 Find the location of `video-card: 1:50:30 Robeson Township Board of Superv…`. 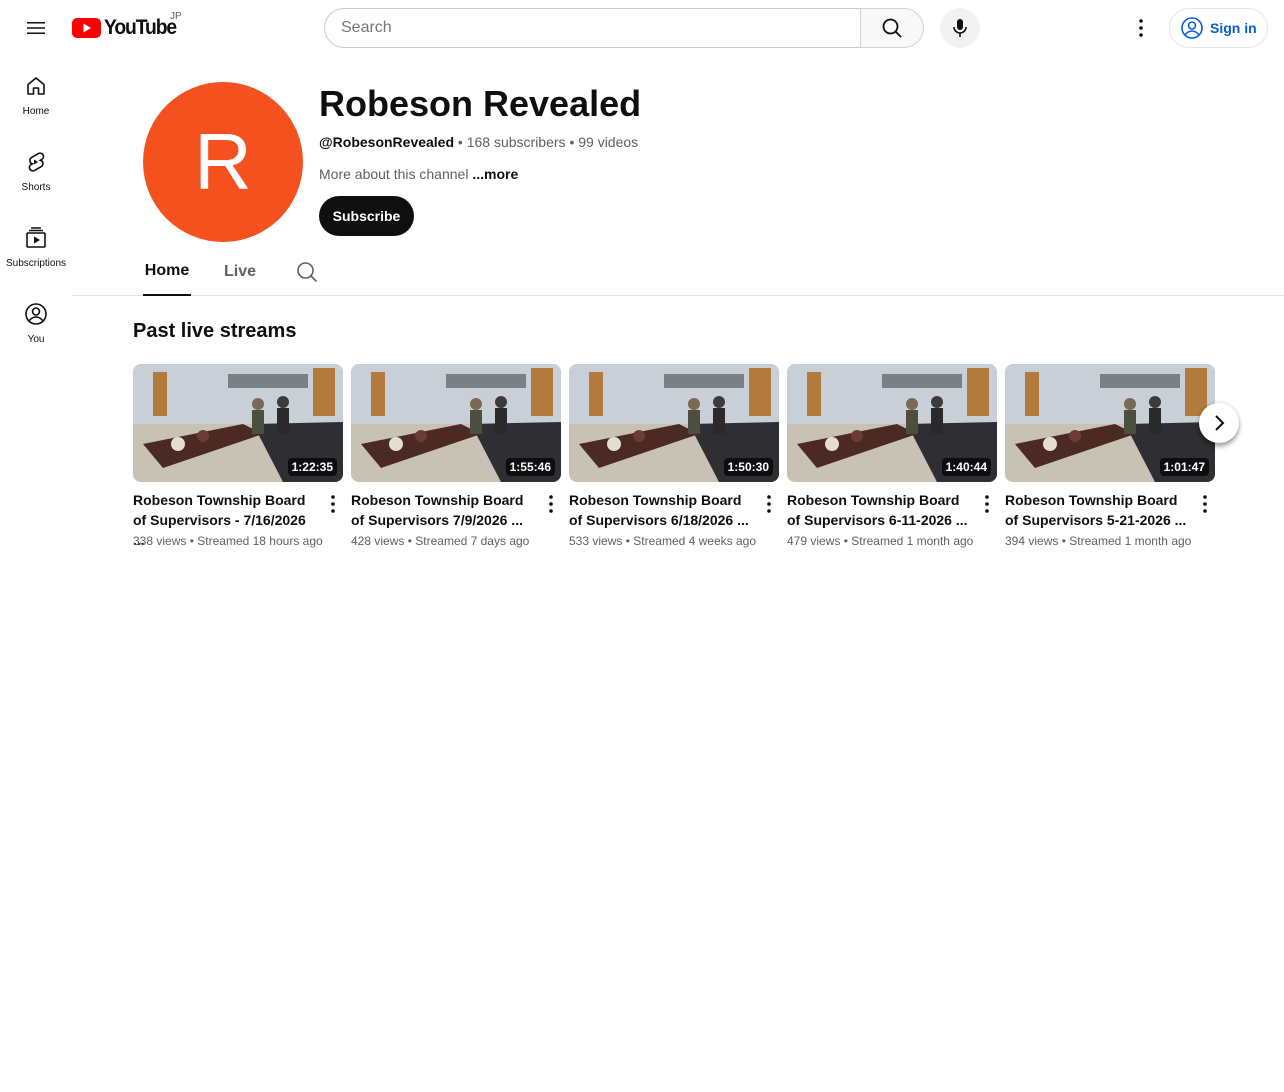

video-card: 1:50:30 Robeson Township Board of Superv… is located at coordinates (674, 456).